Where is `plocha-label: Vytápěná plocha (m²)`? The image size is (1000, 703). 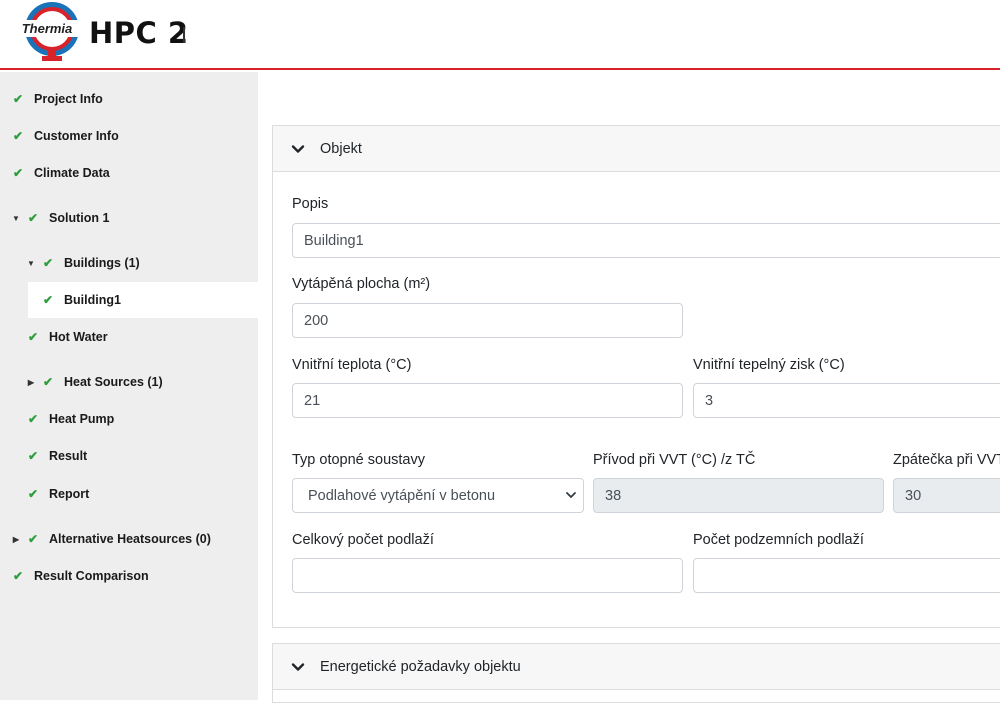 plocha-label: Vytápěná plocha (m²) is located at coordinates (361, 284).